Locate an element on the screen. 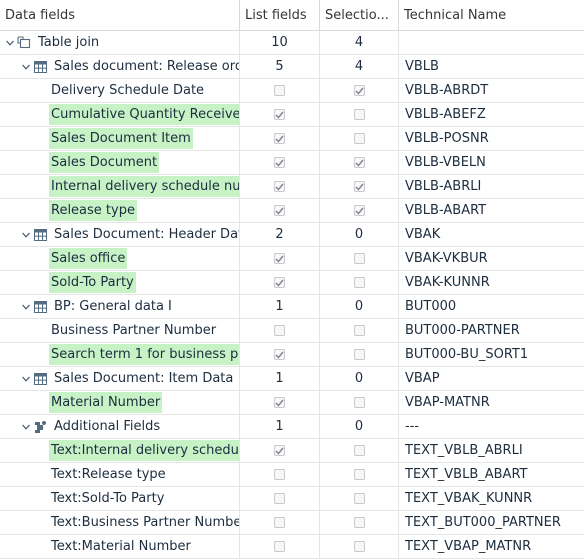  tree-cell: Sales Document: Header Dat is located at coordinates (120, 234).